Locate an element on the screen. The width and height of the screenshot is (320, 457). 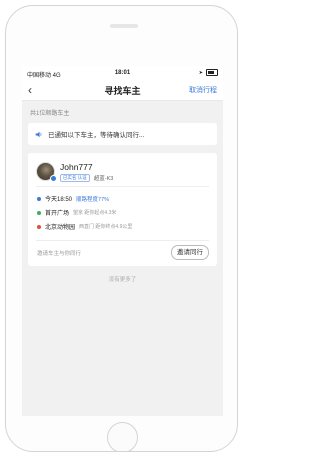
cancel-trip-button: 取消行程 is located at coordinates (203, 90).